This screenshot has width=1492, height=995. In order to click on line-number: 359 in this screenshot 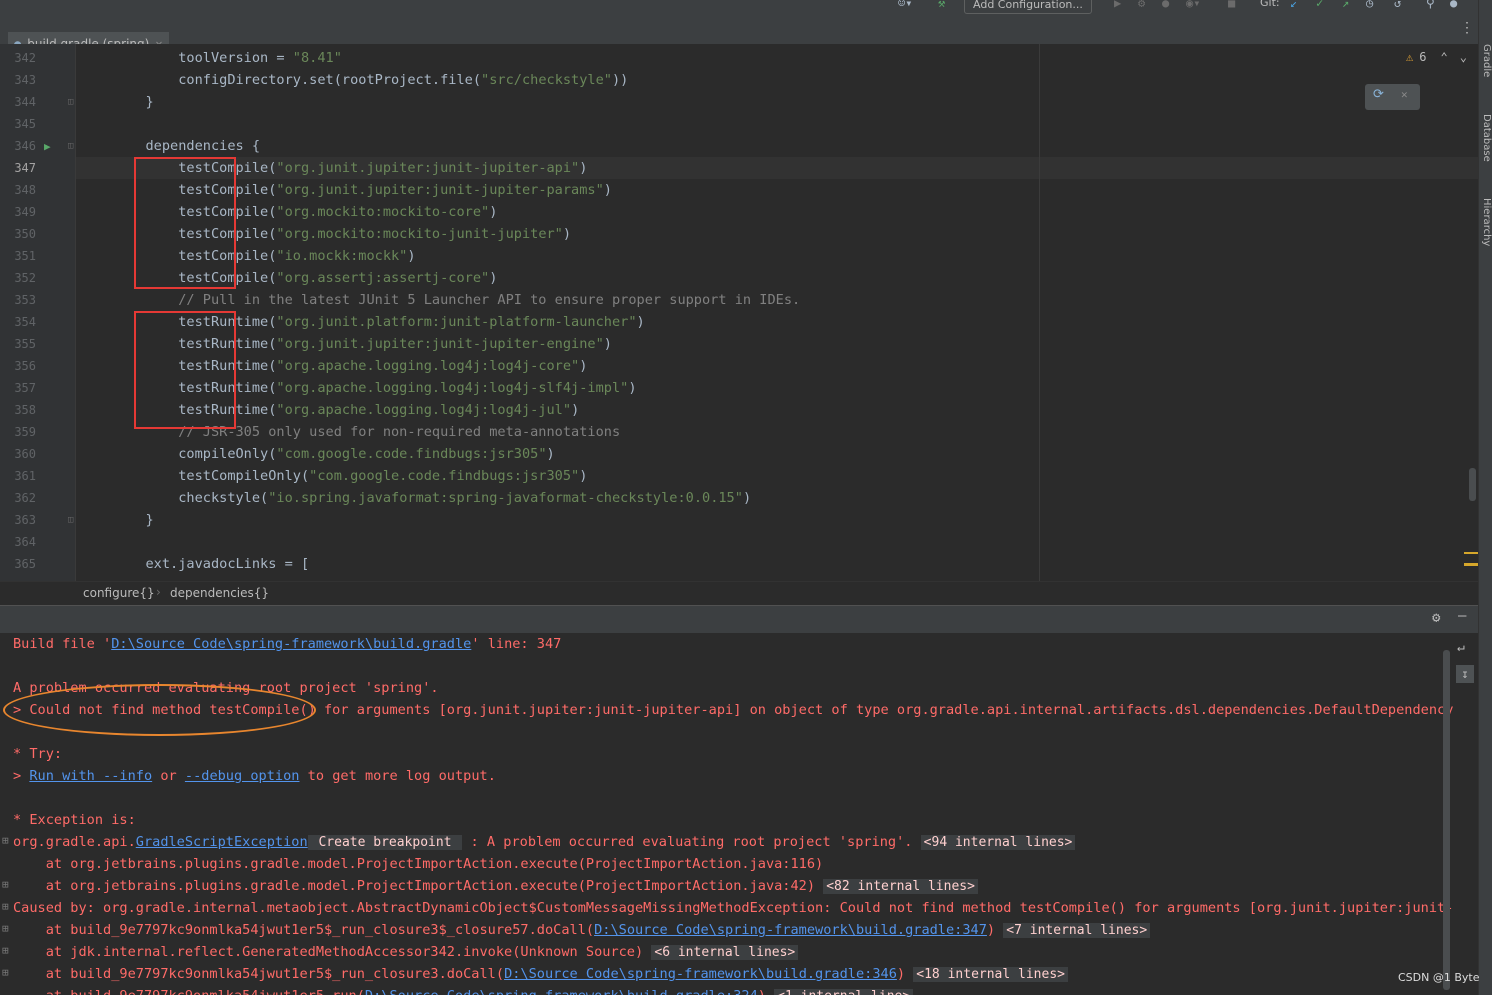, I will do `click(25, 432)`.